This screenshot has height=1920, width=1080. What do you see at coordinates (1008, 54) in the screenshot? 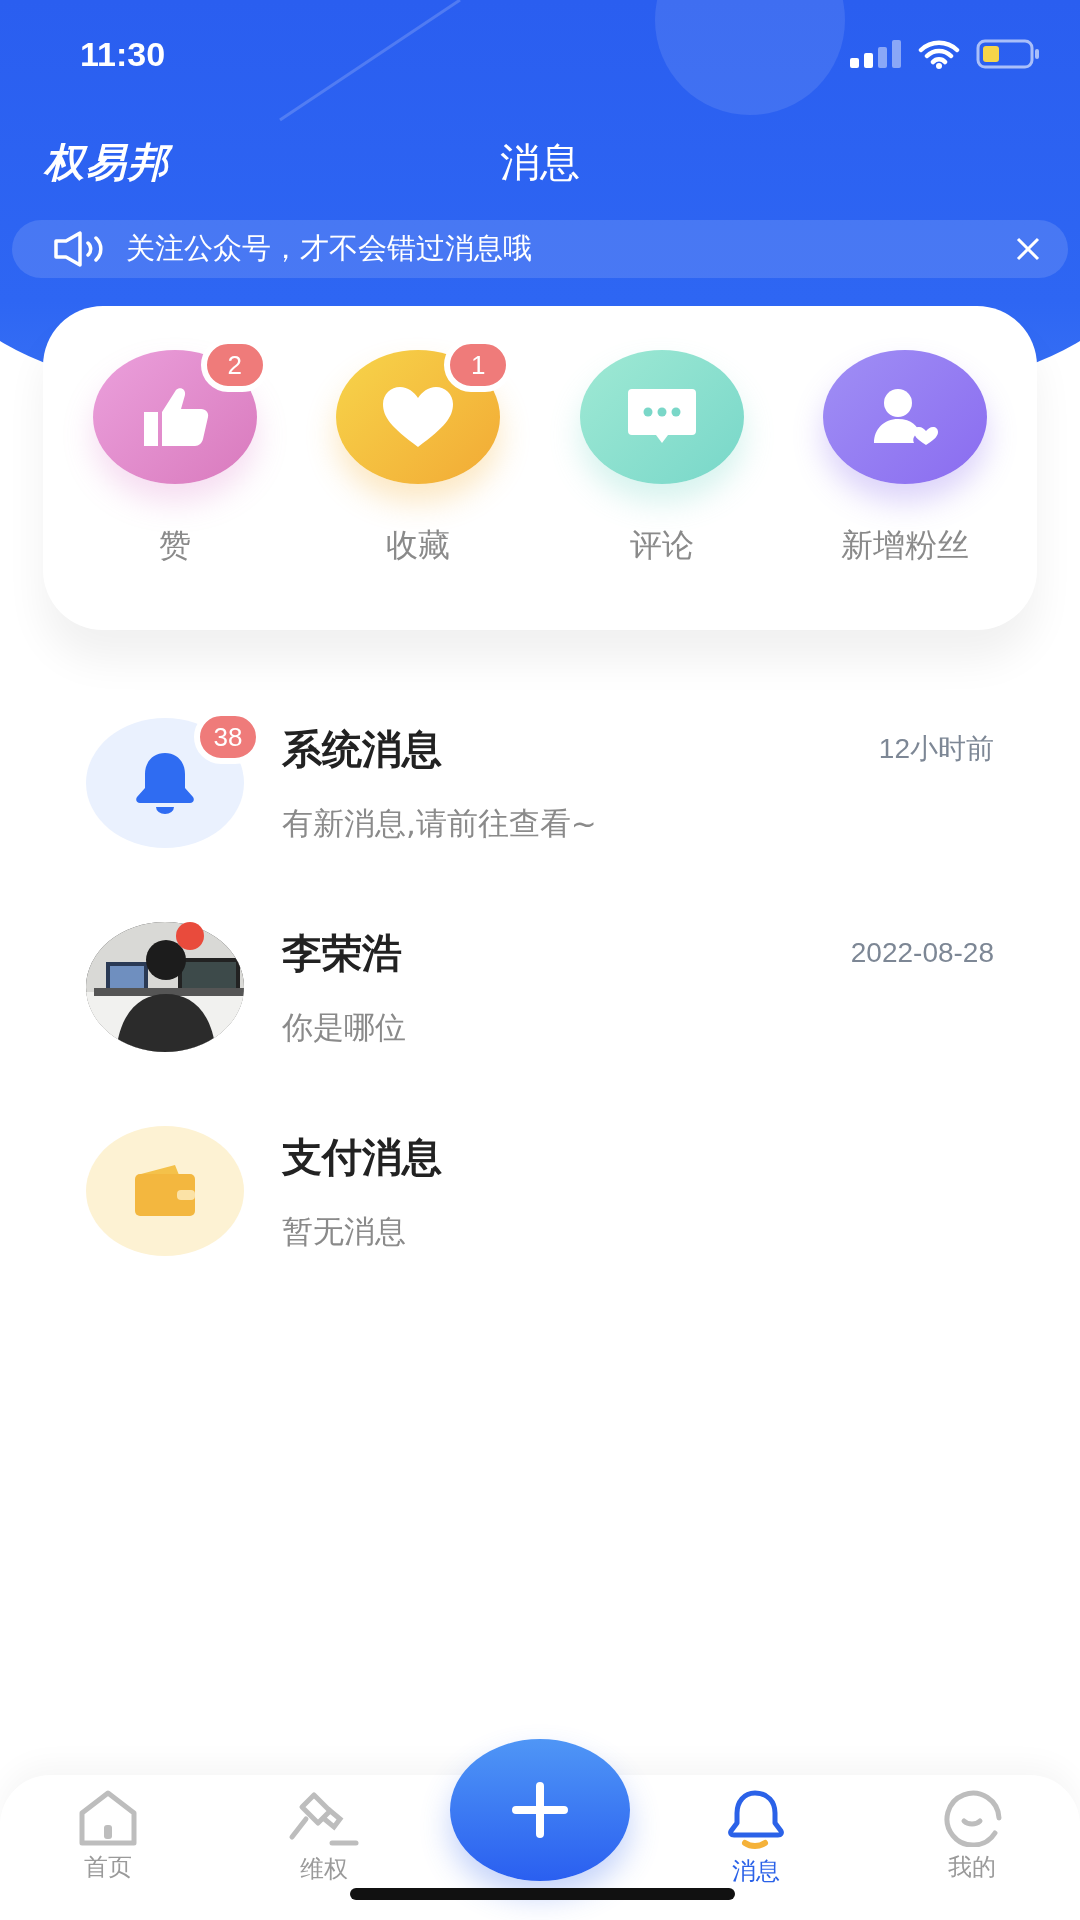
I see `battery-icon` at bounding box center [1008, 54].